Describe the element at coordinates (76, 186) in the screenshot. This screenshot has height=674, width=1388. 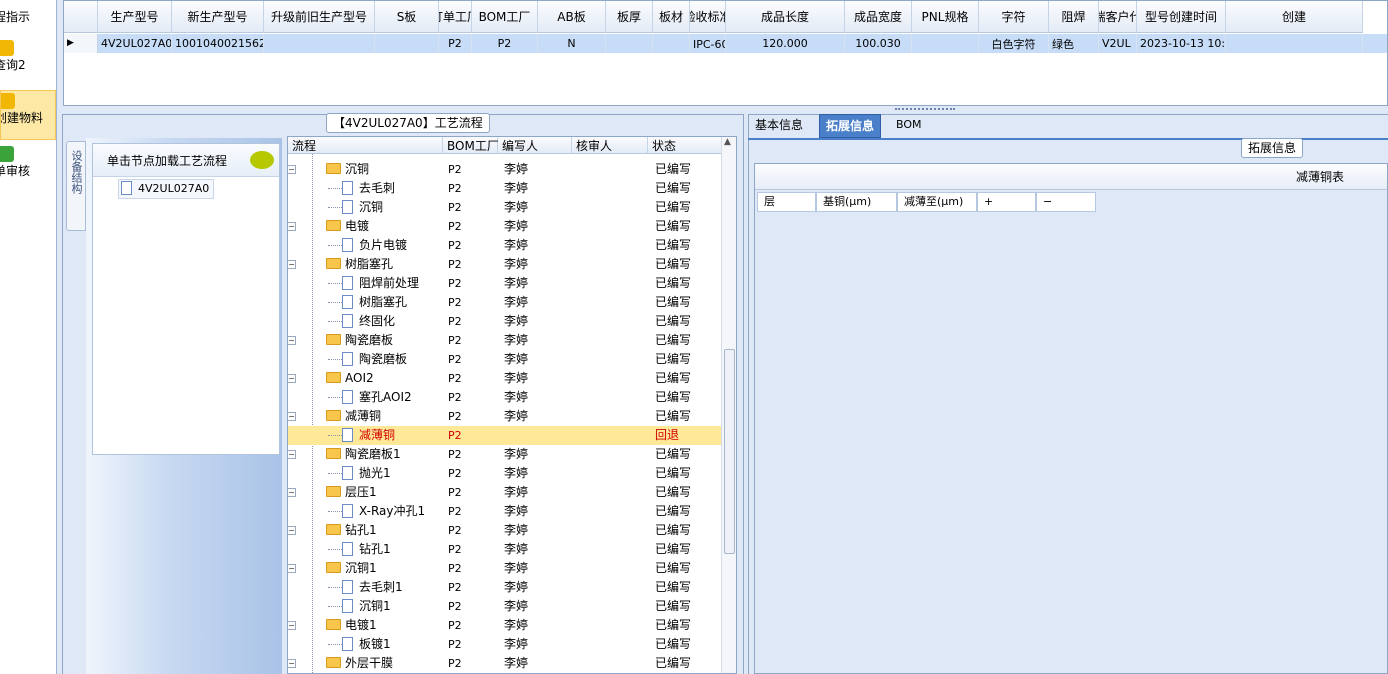
I see `tab-device-structure: 设备结构` at that location.